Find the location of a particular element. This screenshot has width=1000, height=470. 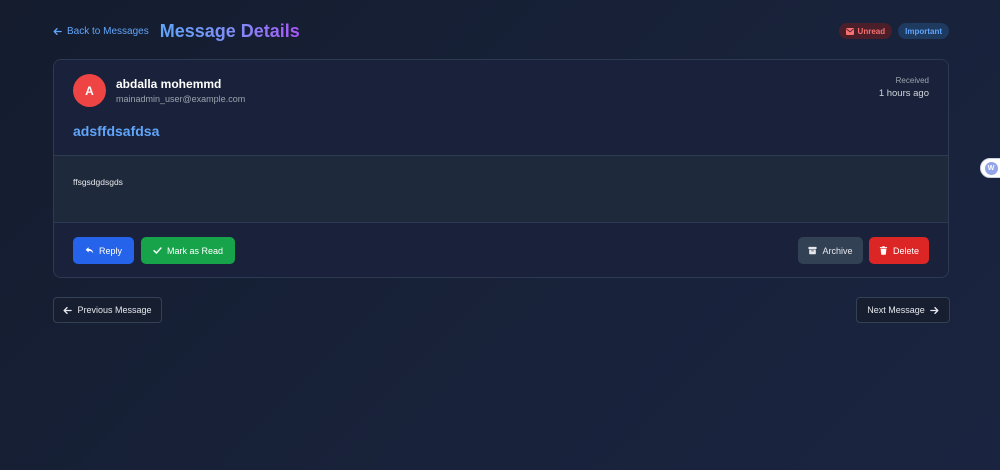

widget-logo-icon: W is located at coordinates (991, 168).